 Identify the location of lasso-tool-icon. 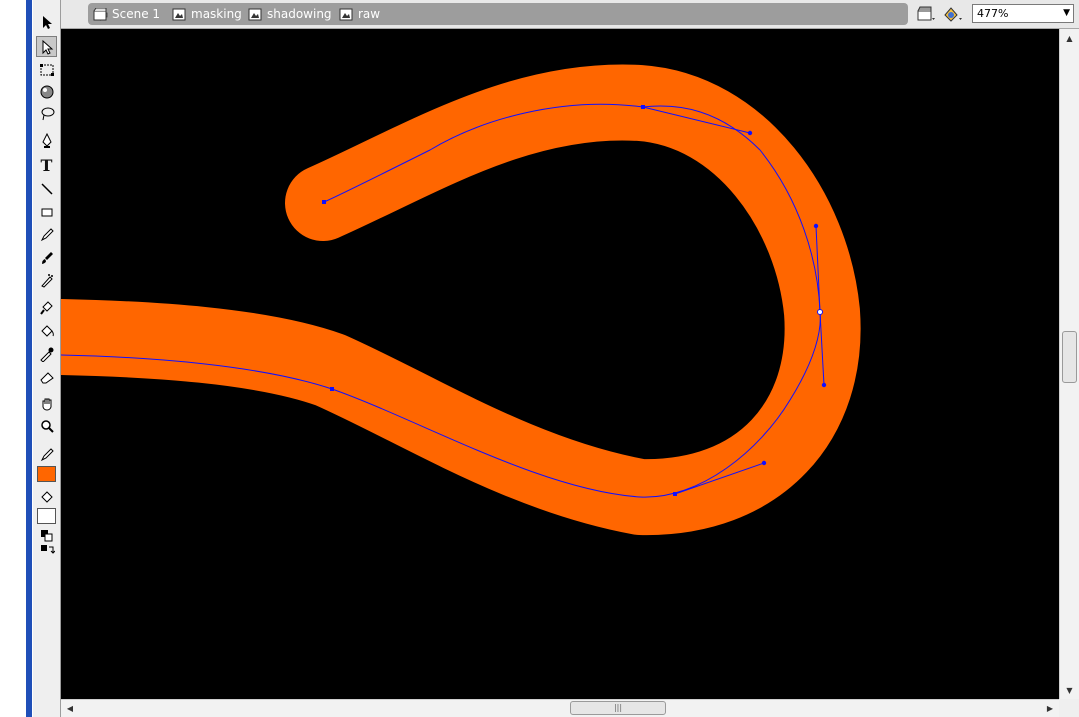
(46, 113).